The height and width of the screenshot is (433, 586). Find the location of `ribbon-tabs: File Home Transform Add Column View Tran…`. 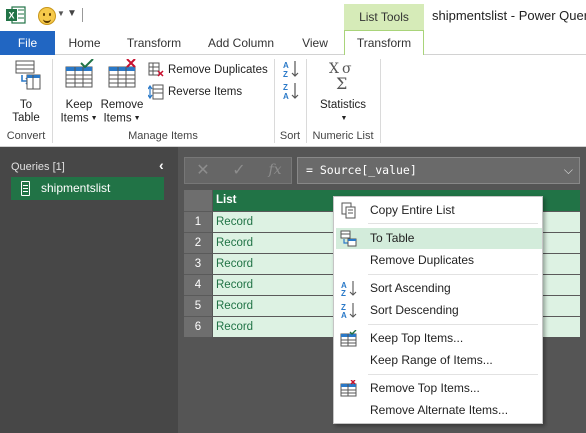

ribbon-tabs: File Home Transform Add Column View Tran… is located at coordinates (293, 43).